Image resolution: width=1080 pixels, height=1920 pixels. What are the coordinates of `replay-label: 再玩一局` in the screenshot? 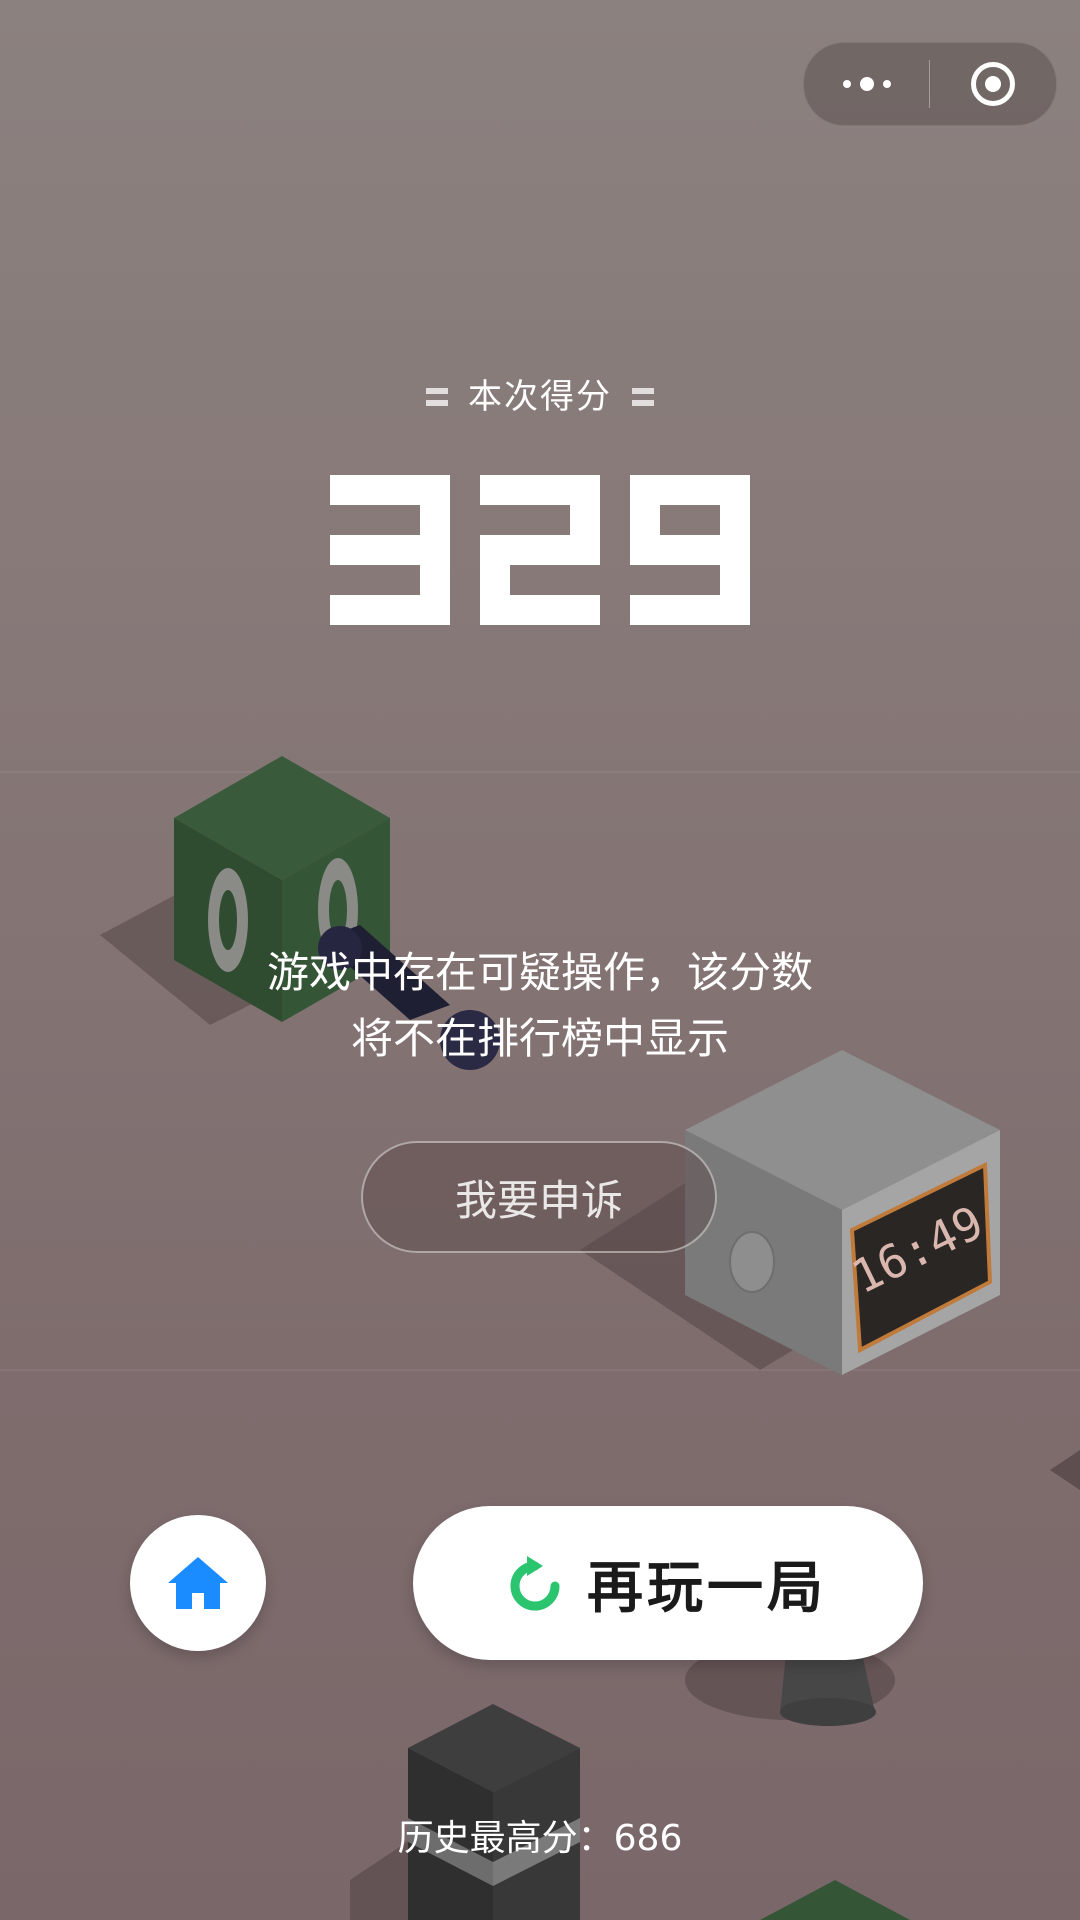 It's located at (707, 1588).